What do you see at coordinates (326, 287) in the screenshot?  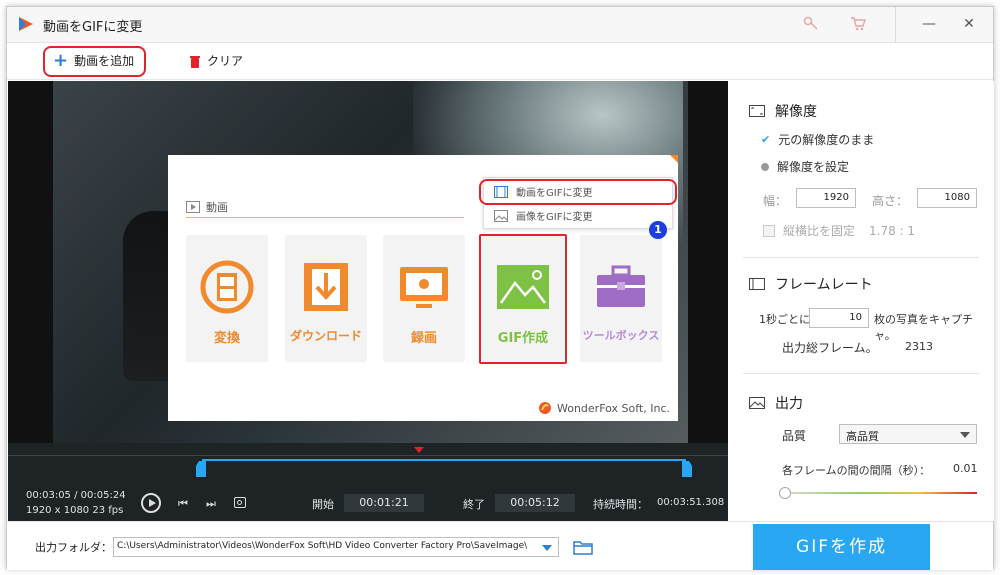 I see `download-icon` at bounding box center [326, 287].